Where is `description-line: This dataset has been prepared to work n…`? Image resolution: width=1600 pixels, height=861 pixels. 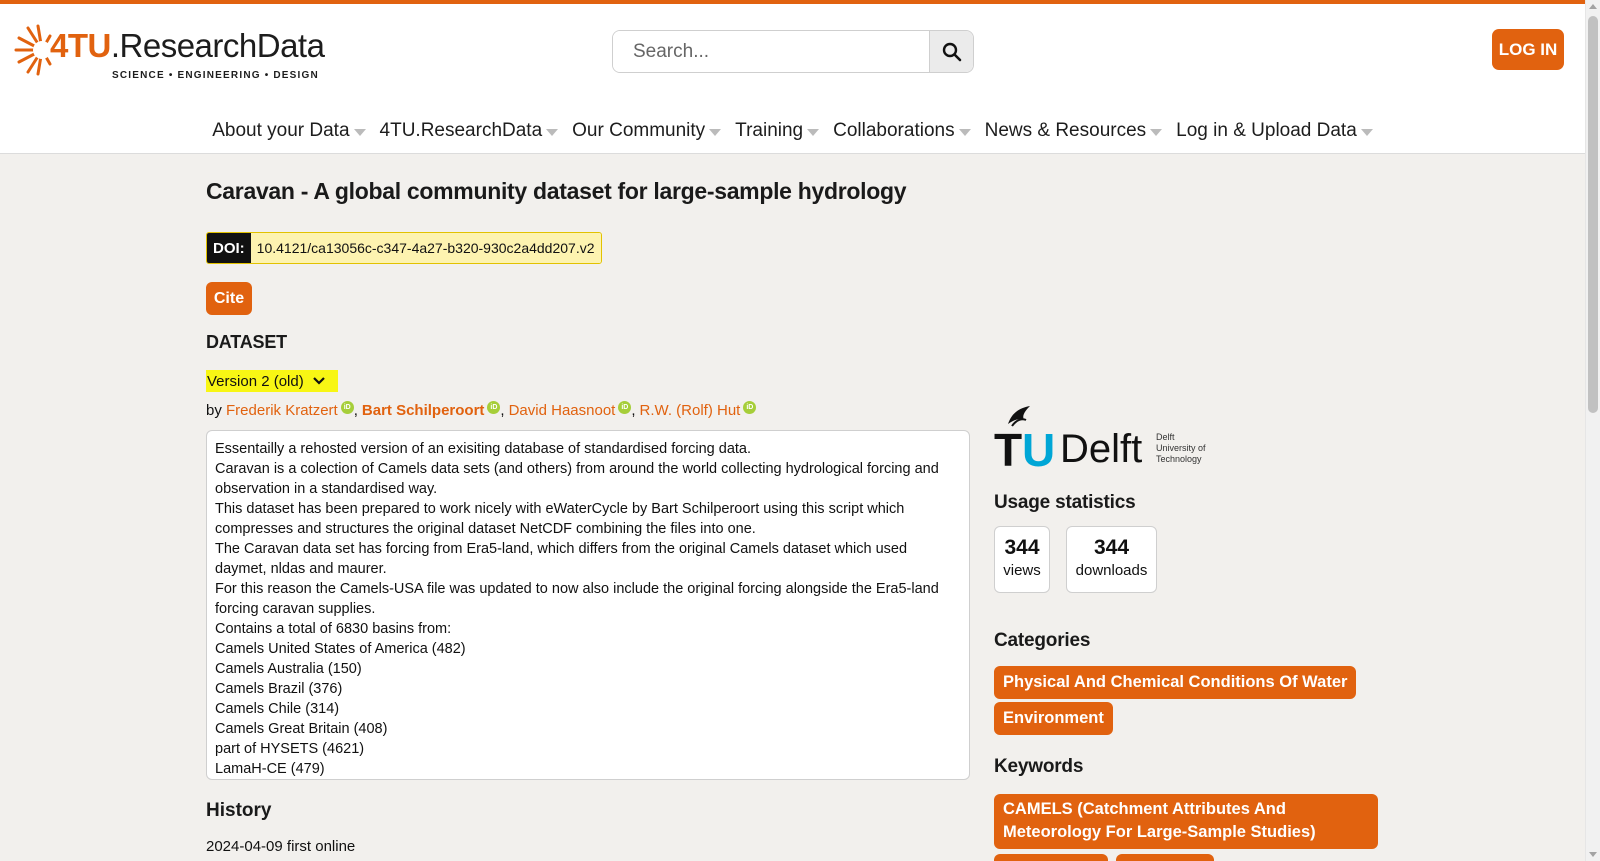
description-line: This dataset has been prepared to work n… is located at coordinates (560, 519).